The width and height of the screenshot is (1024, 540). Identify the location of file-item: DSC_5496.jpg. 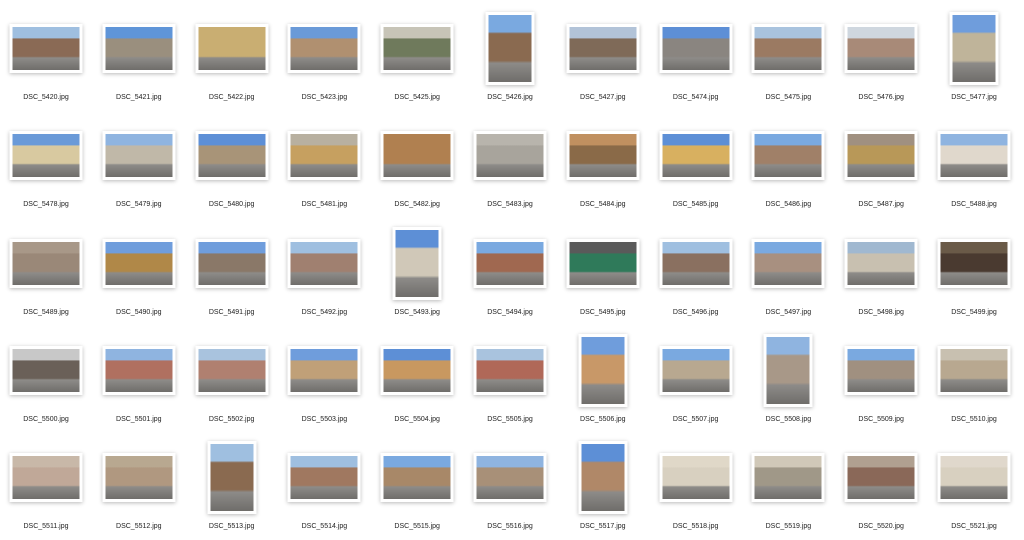
(696, 272).